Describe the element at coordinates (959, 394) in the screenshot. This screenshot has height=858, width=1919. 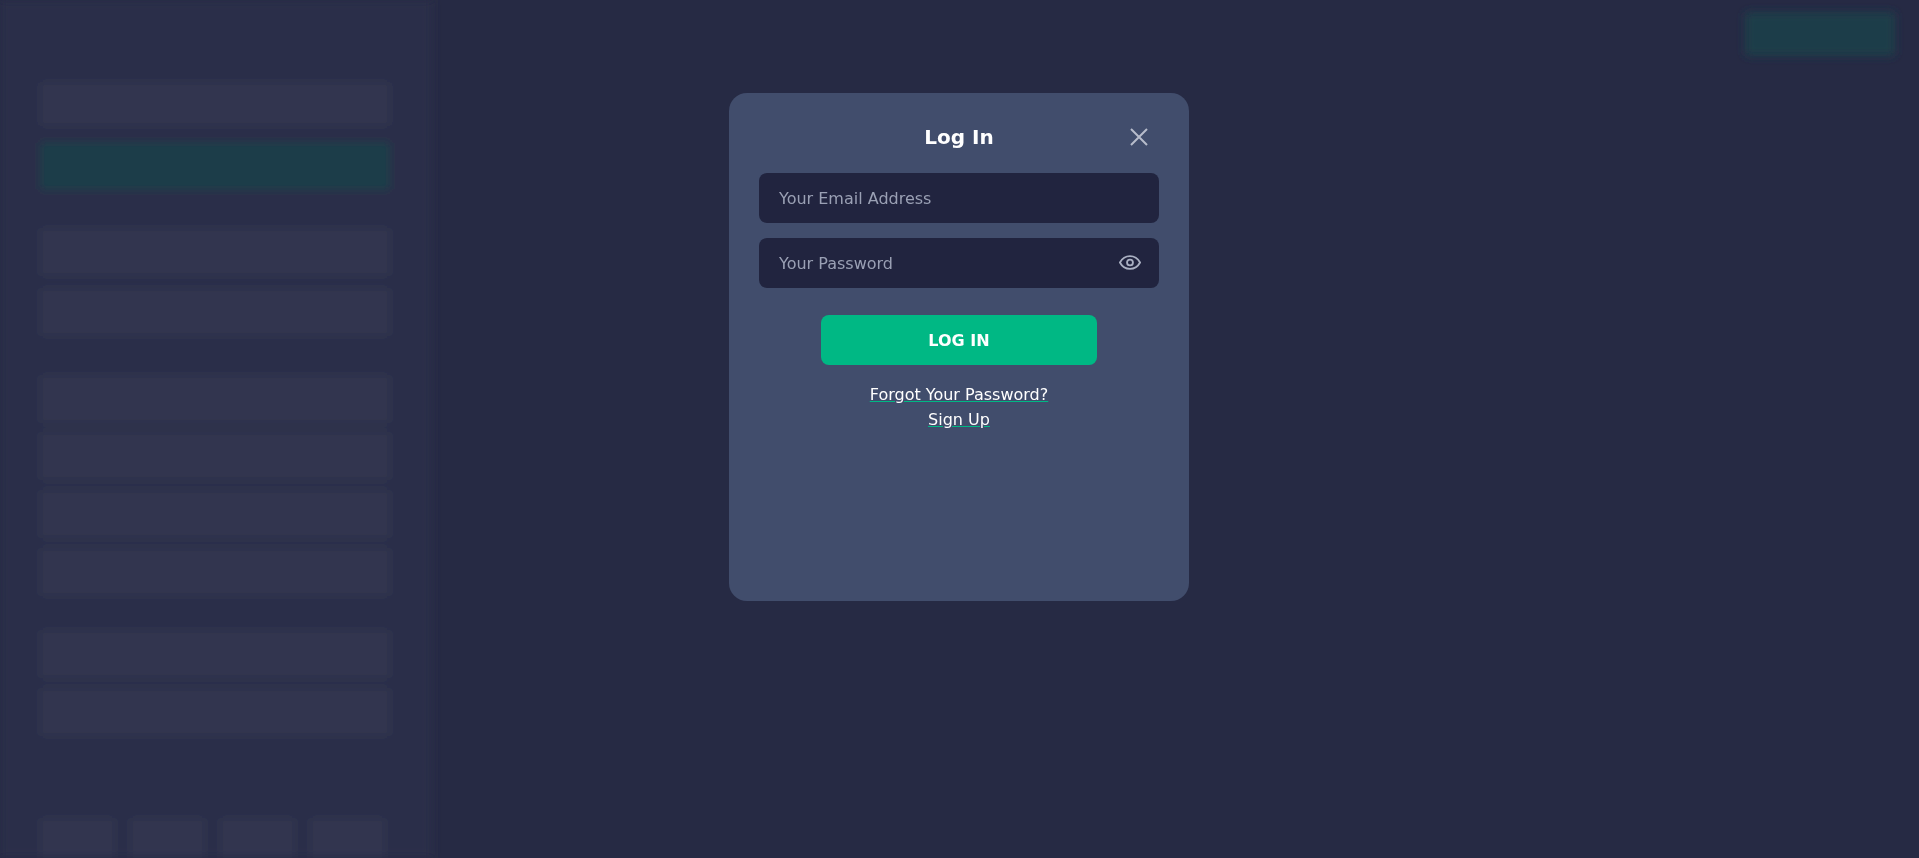
I see `forgot-password-link: Forgot Your Password?` at that location.